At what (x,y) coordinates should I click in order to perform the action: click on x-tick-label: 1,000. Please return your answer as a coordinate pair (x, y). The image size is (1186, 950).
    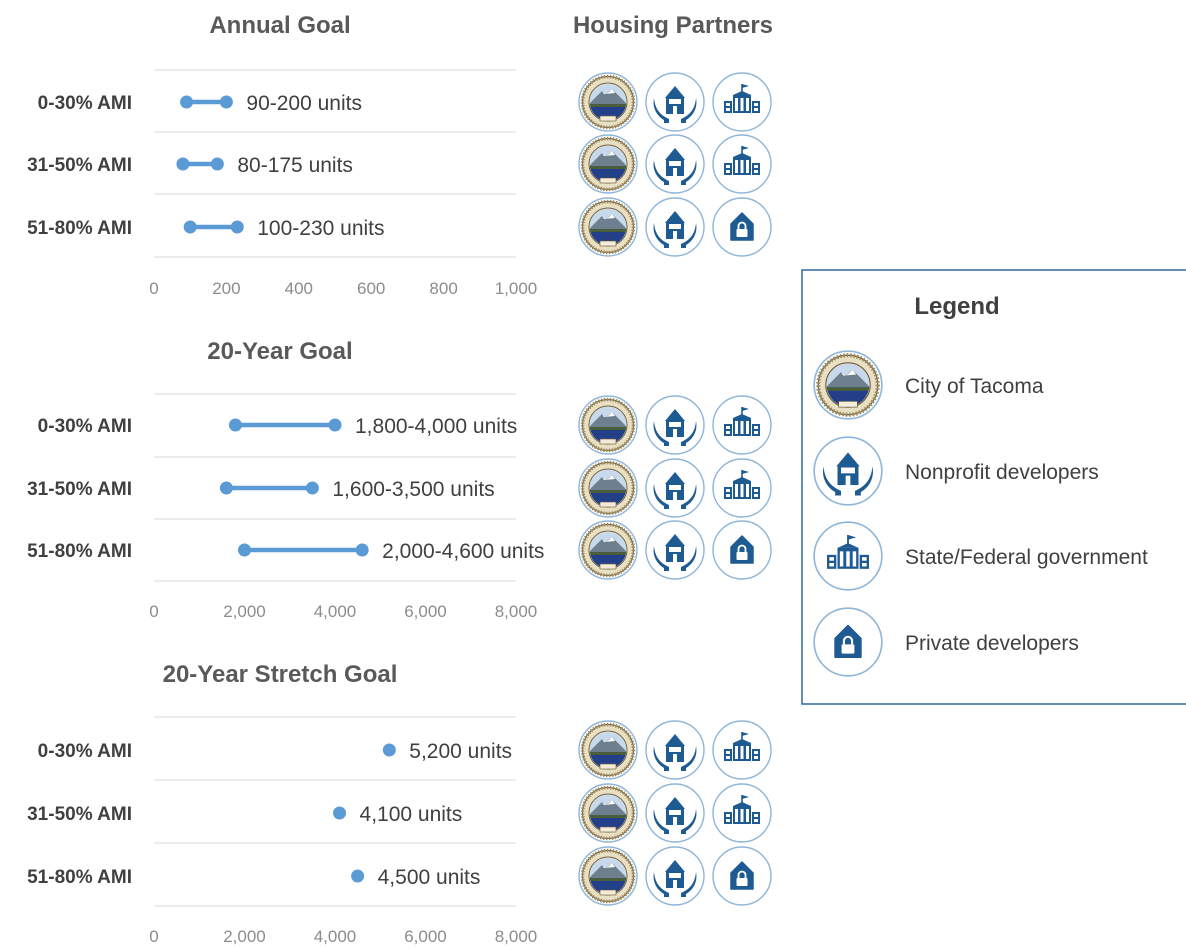
    Looking at the image, I should click on (516, 288).